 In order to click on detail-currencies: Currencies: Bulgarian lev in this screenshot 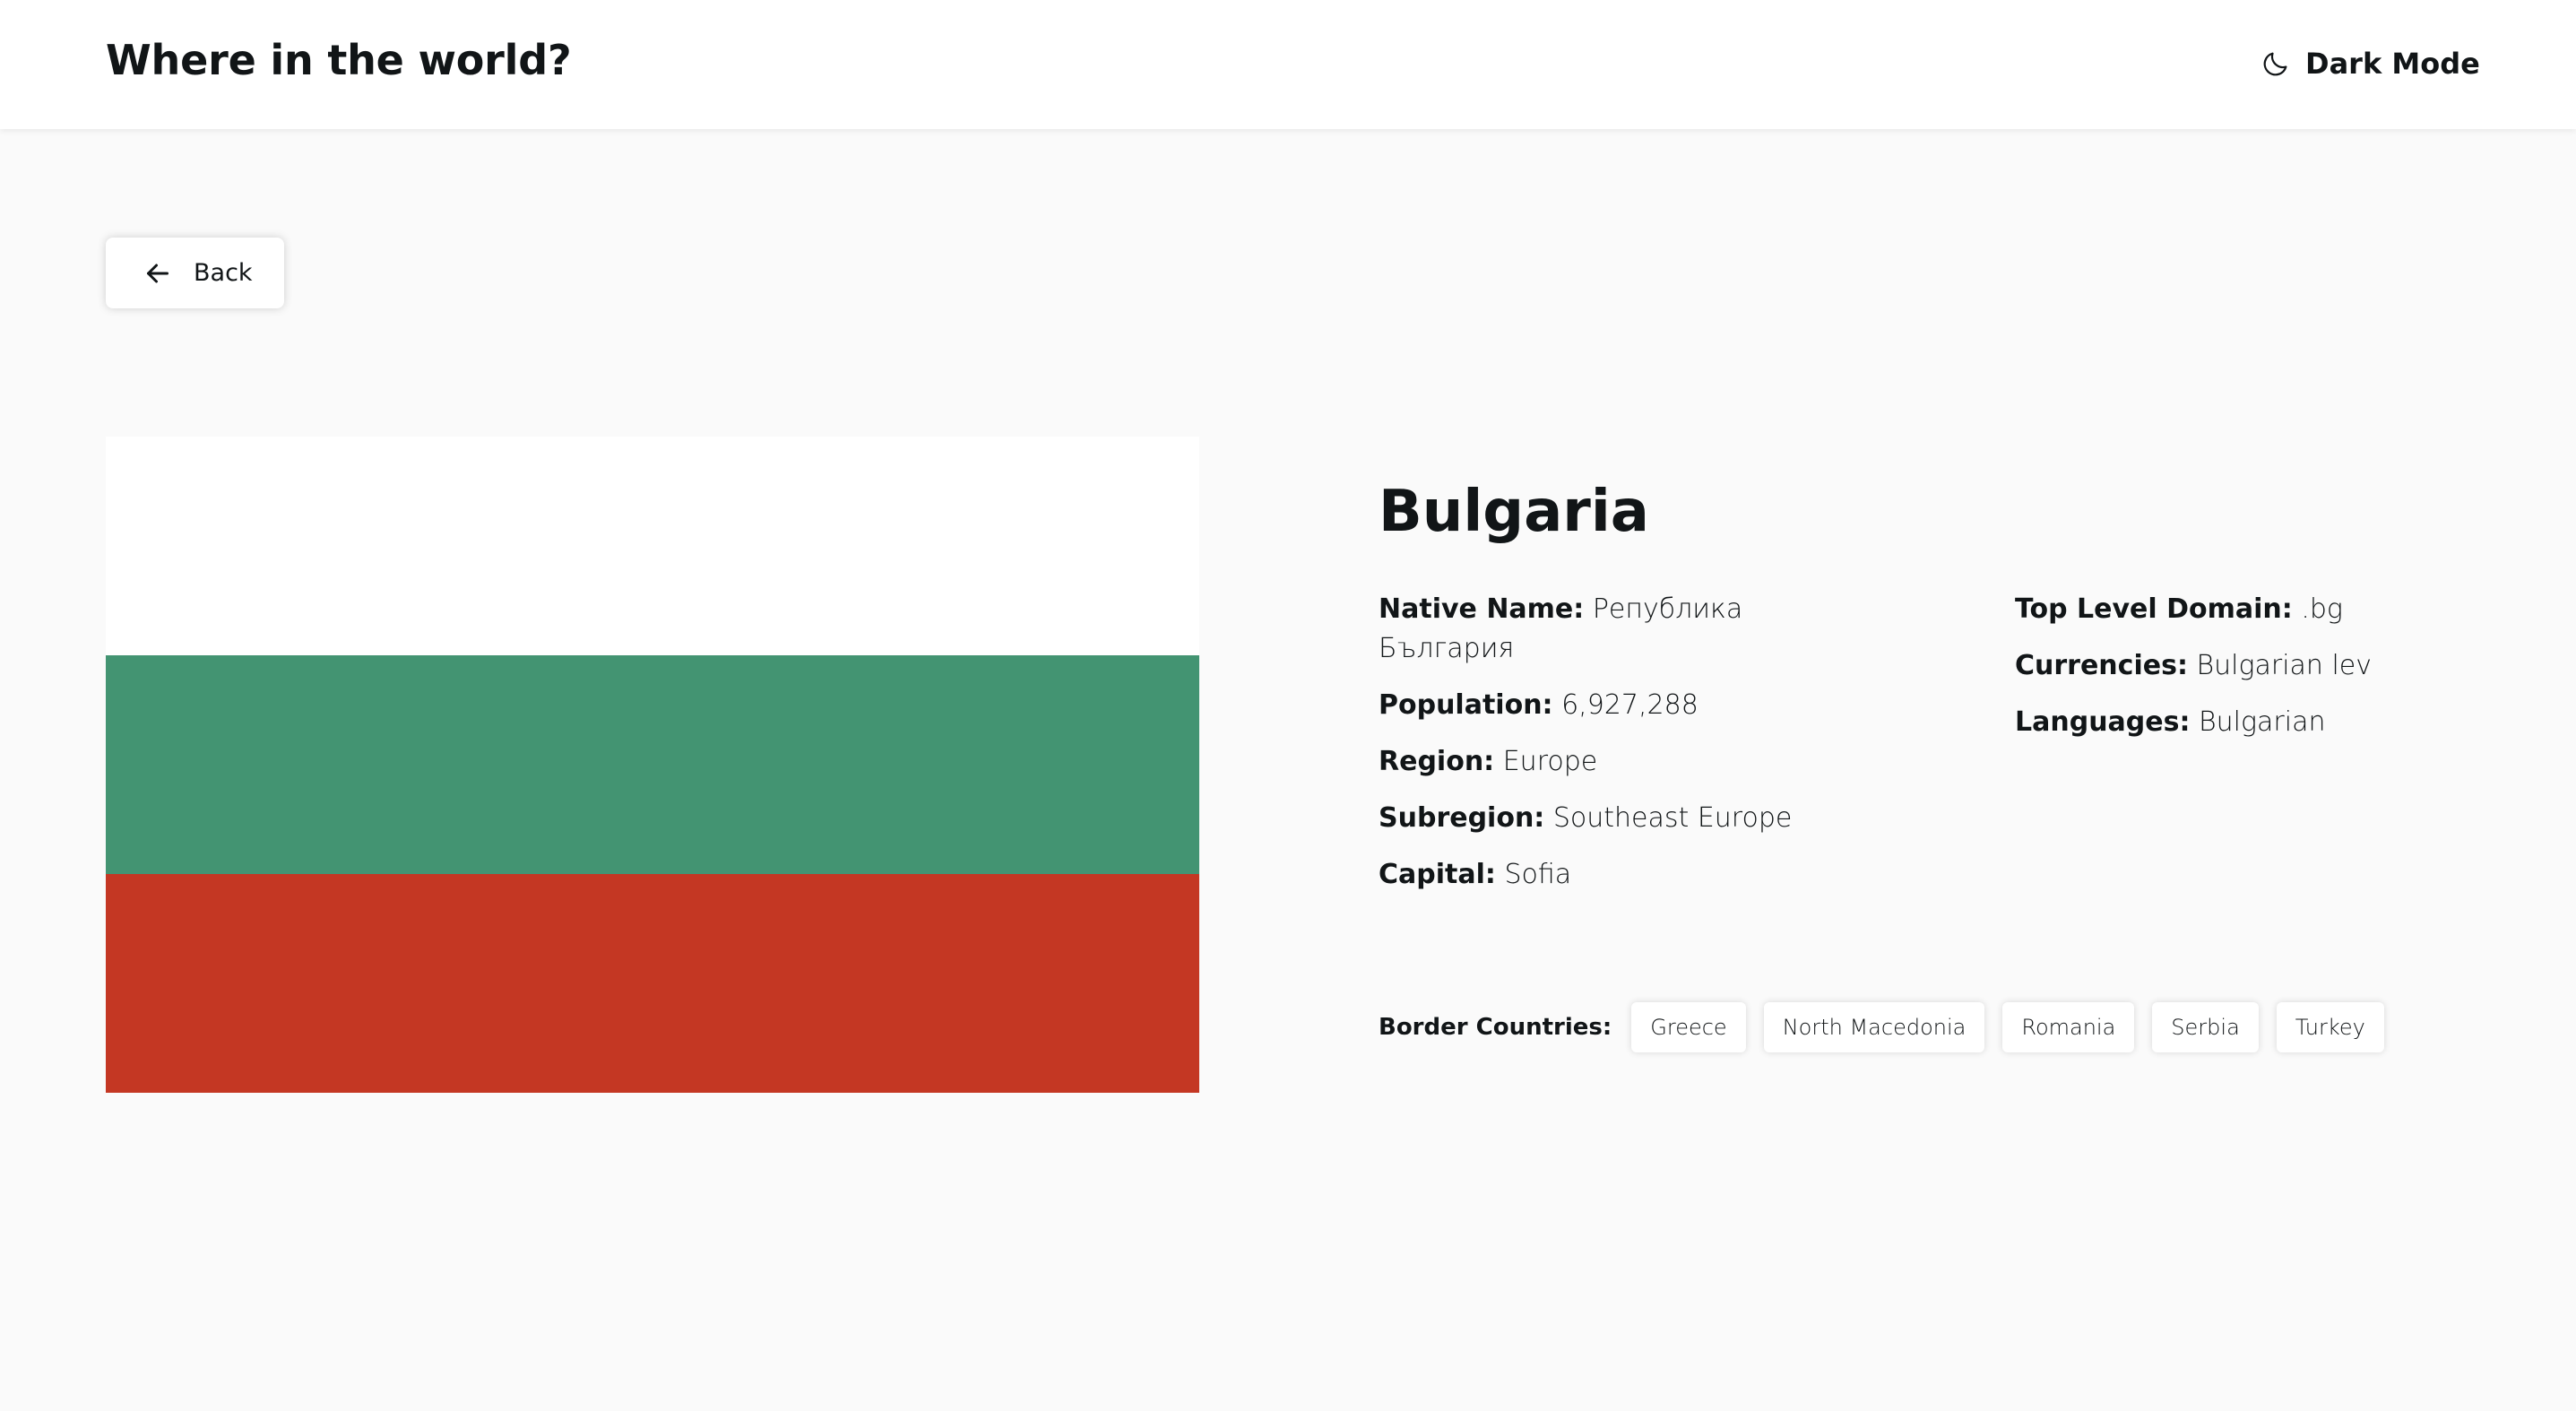, I will do `click(2248, 666)`.